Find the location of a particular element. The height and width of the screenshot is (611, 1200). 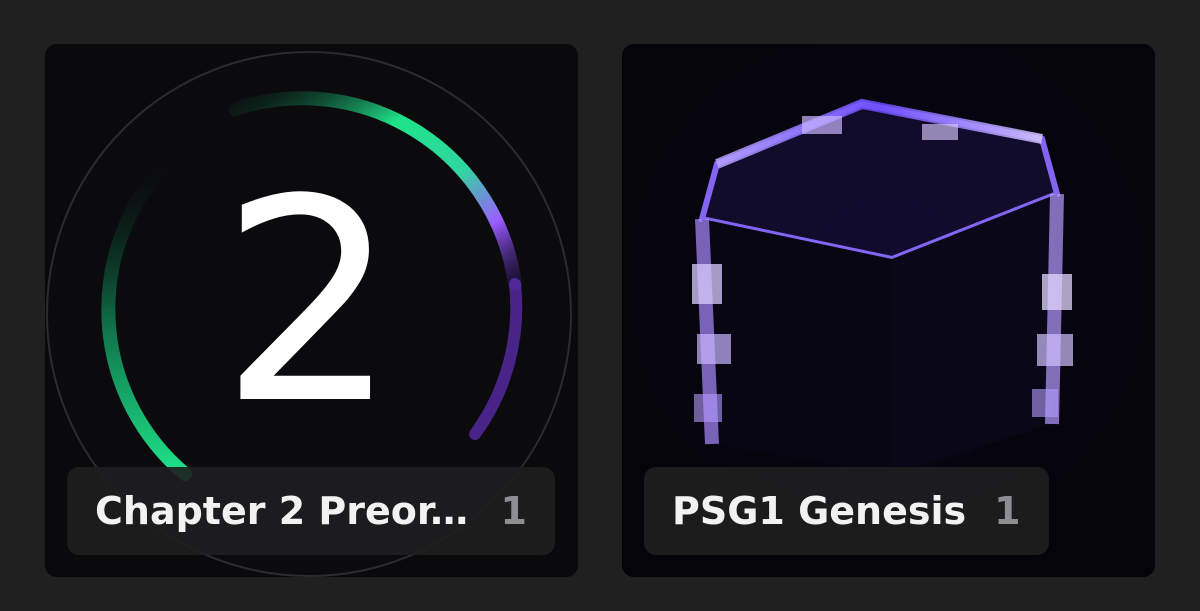

collection-label: PSG1 Genesis 1 is located at coordinates (846, 511).